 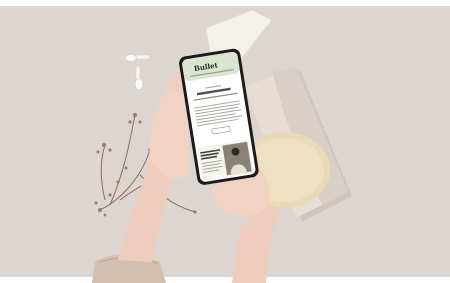 I want to click on top-border, so click(x=225, y=3).